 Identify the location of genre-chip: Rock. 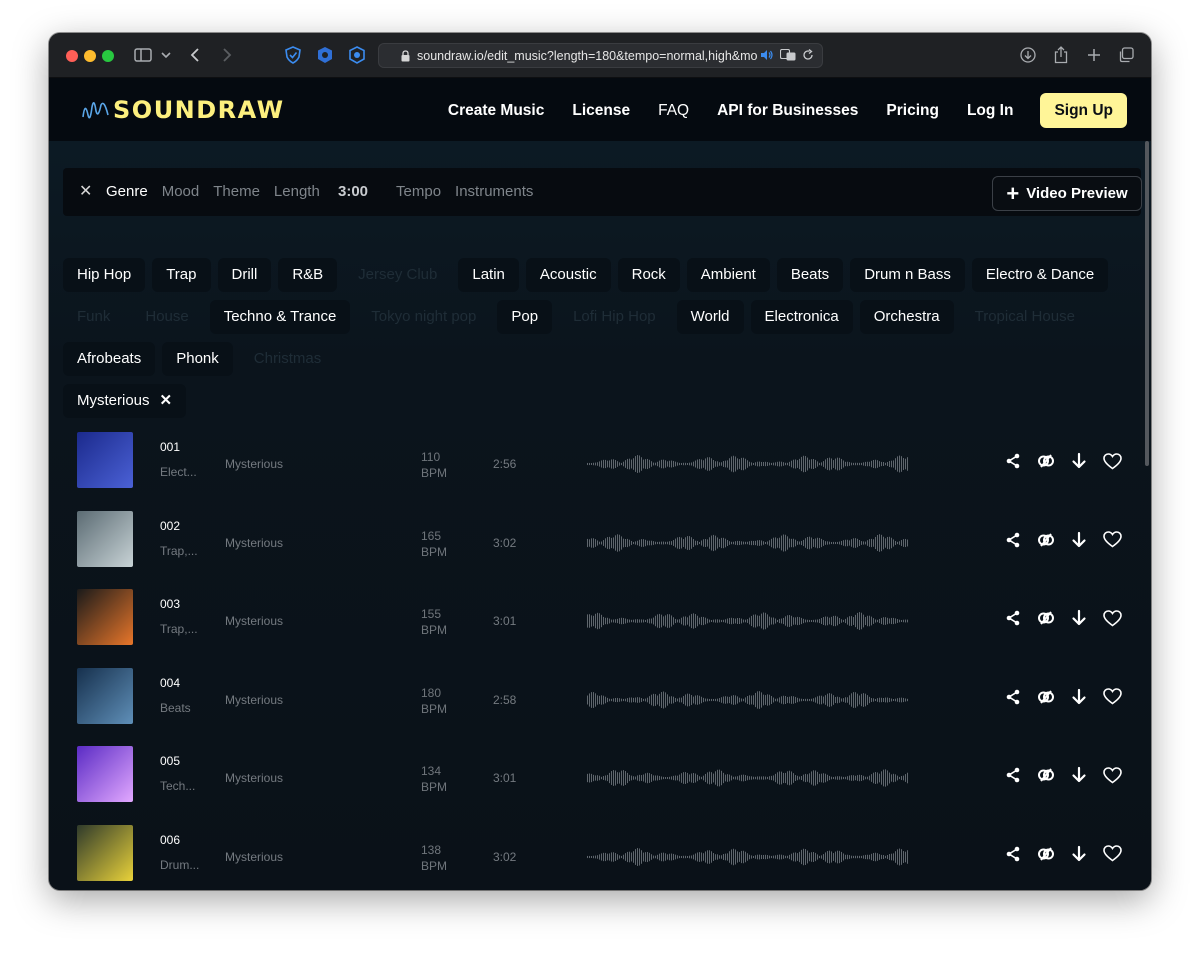
(648, 275).